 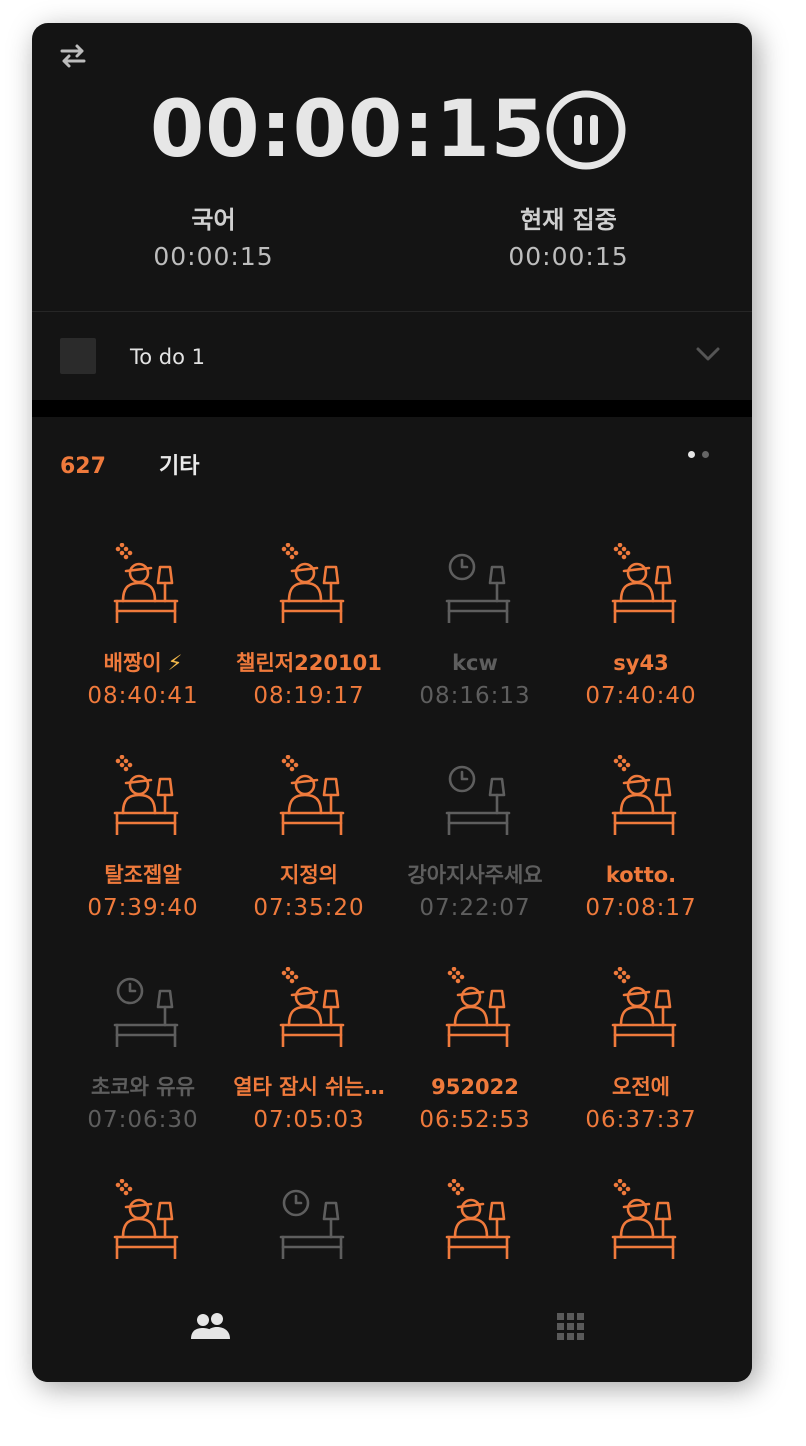 What do you see at coordinates (309, 1120) in the screenshot?
I see `member-time: 07:05:03` at bounding box center [309, 1120].